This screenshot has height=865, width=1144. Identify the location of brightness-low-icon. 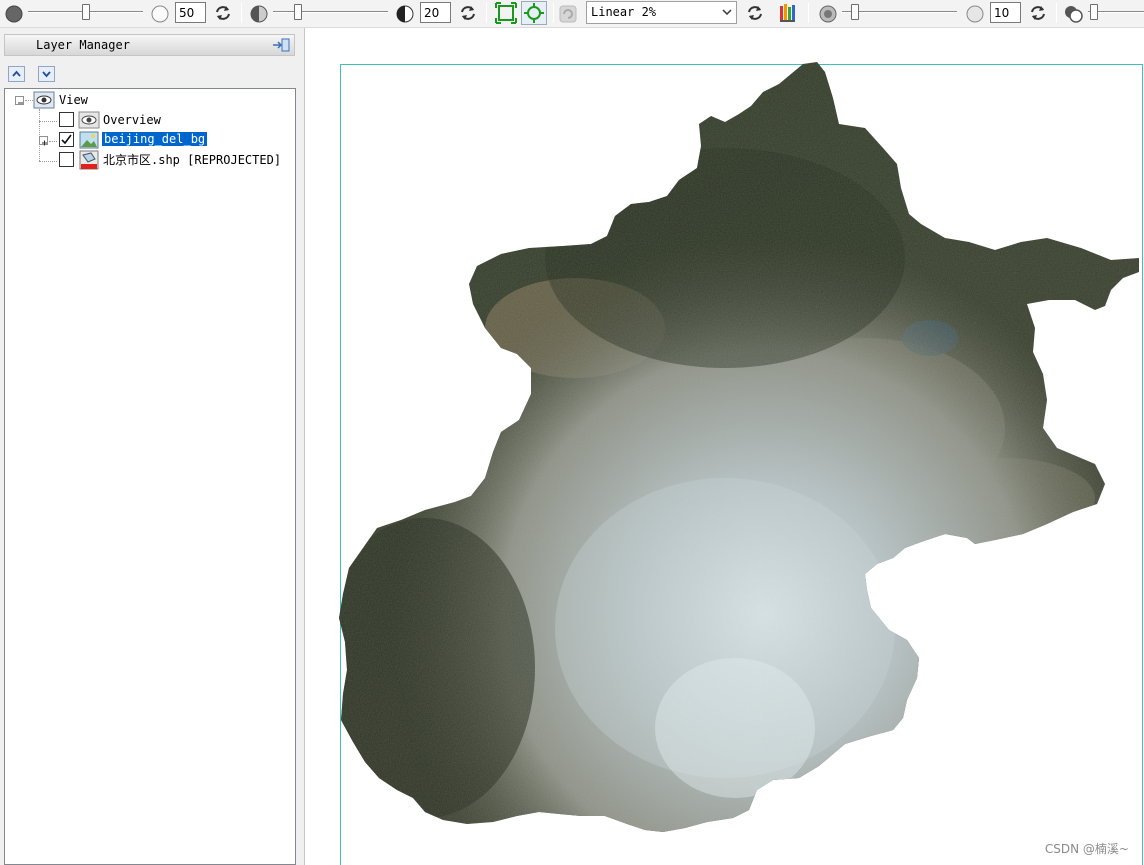
(14, 14).